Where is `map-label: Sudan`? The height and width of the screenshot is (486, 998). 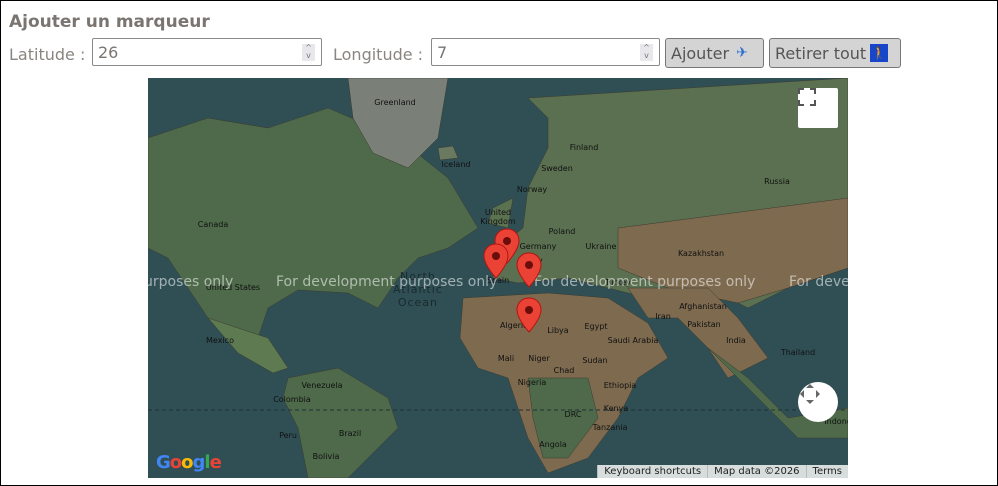 map-label: Sudan is located at coordinates (595, 360).